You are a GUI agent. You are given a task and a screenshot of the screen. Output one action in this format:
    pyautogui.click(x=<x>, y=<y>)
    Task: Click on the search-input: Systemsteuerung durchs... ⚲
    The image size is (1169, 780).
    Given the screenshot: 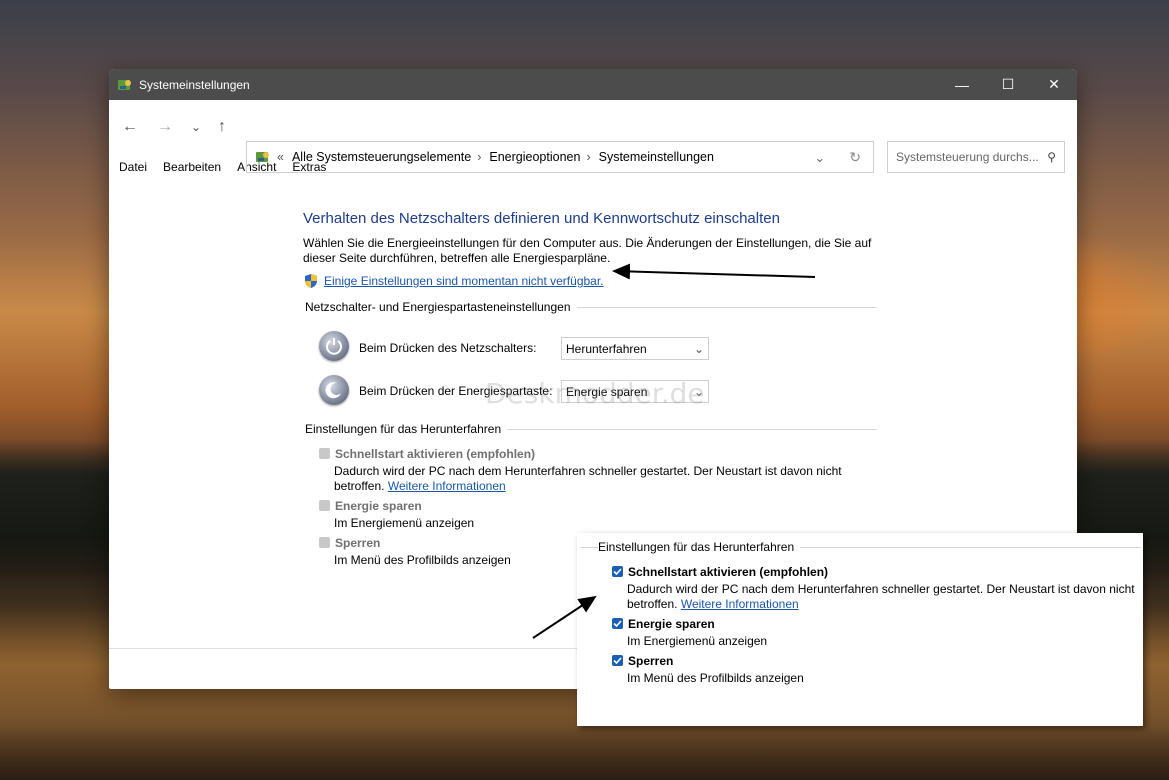 What is the action you would take?
    pyautogui.click(x=976, y=157)
    